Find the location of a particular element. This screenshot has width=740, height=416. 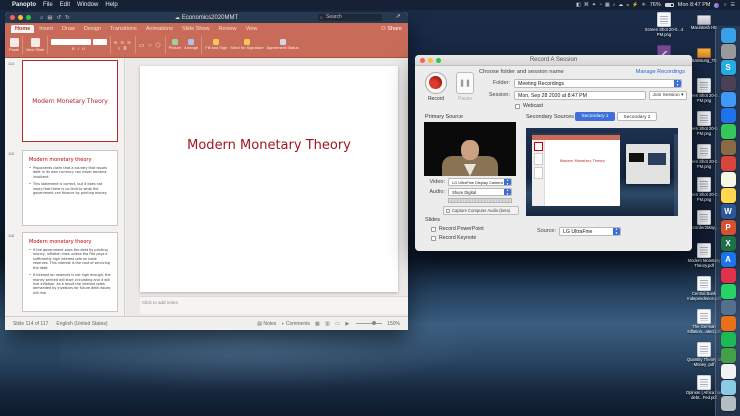

tab-secondary-1: Secondary 1 is located at coordinates (595, 116).